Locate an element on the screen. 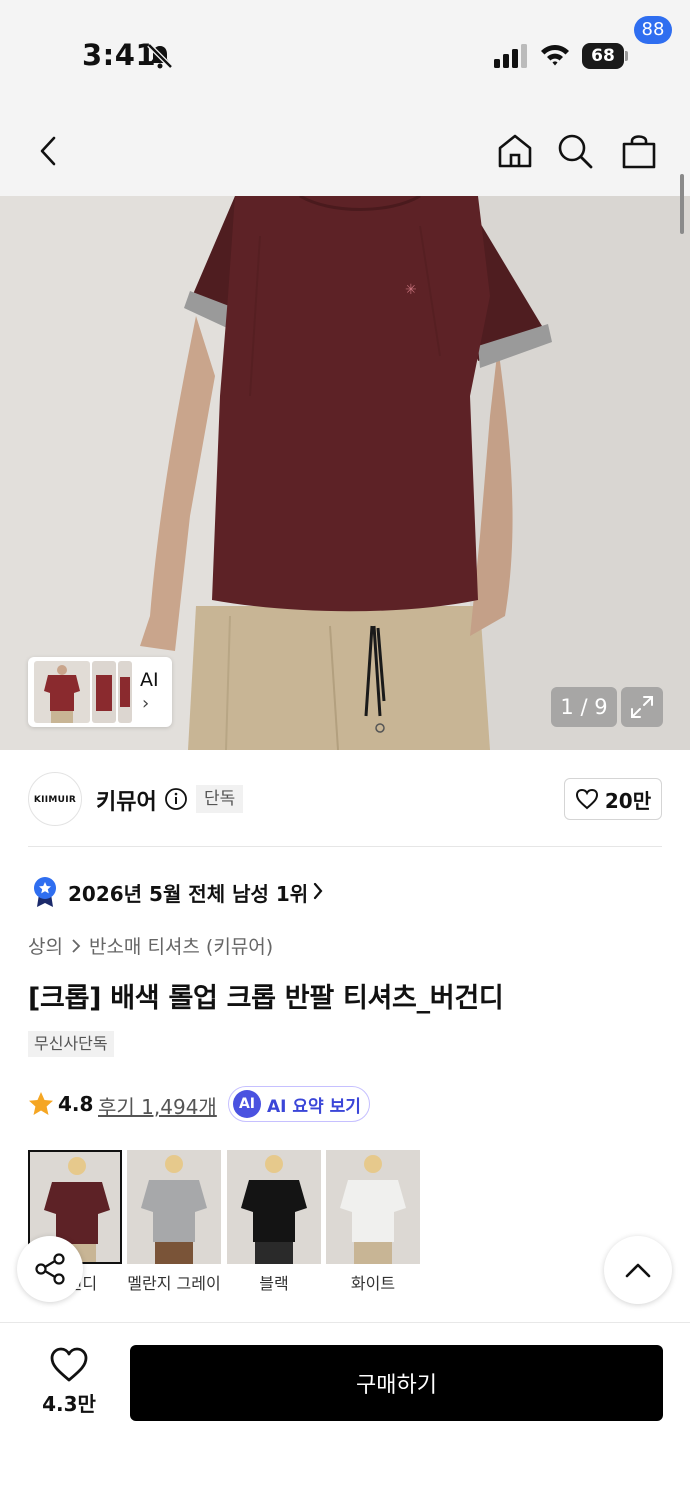 The height and width of the screenshot is (1500, 690). star-icon is located at coordinates (41, 1103).